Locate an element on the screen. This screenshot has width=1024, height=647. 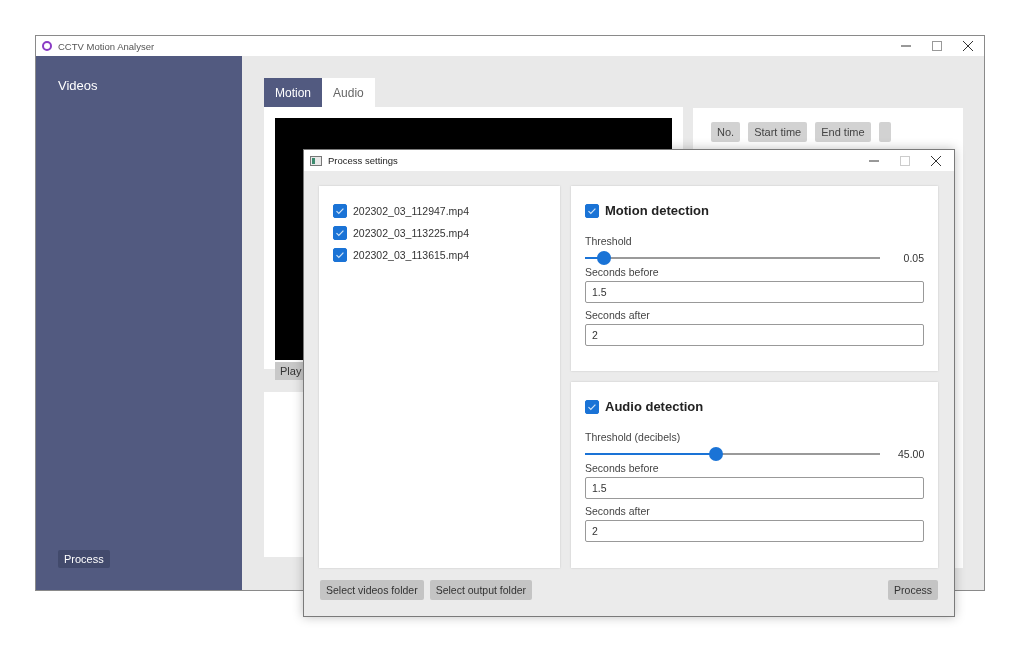
play-button: Play is located at coordinates (289, 371).